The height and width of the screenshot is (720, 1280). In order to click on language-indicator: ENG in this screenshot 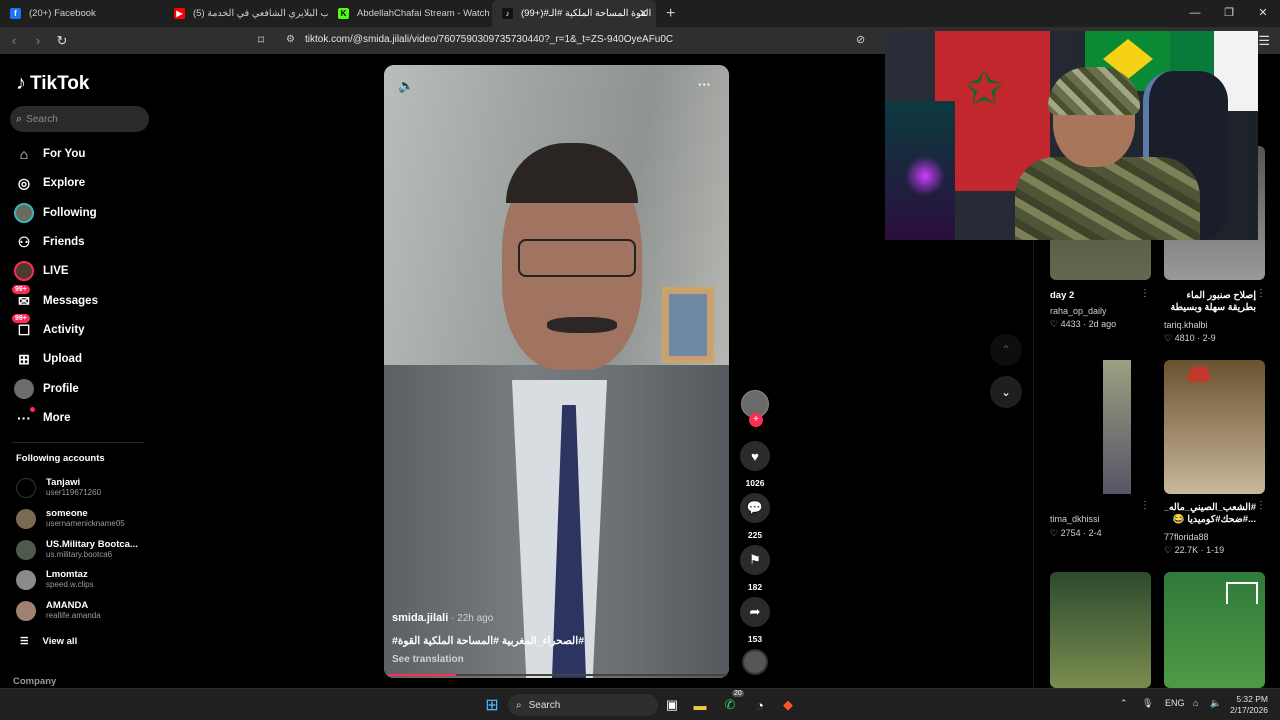, I will do `click(1175, 703)`.